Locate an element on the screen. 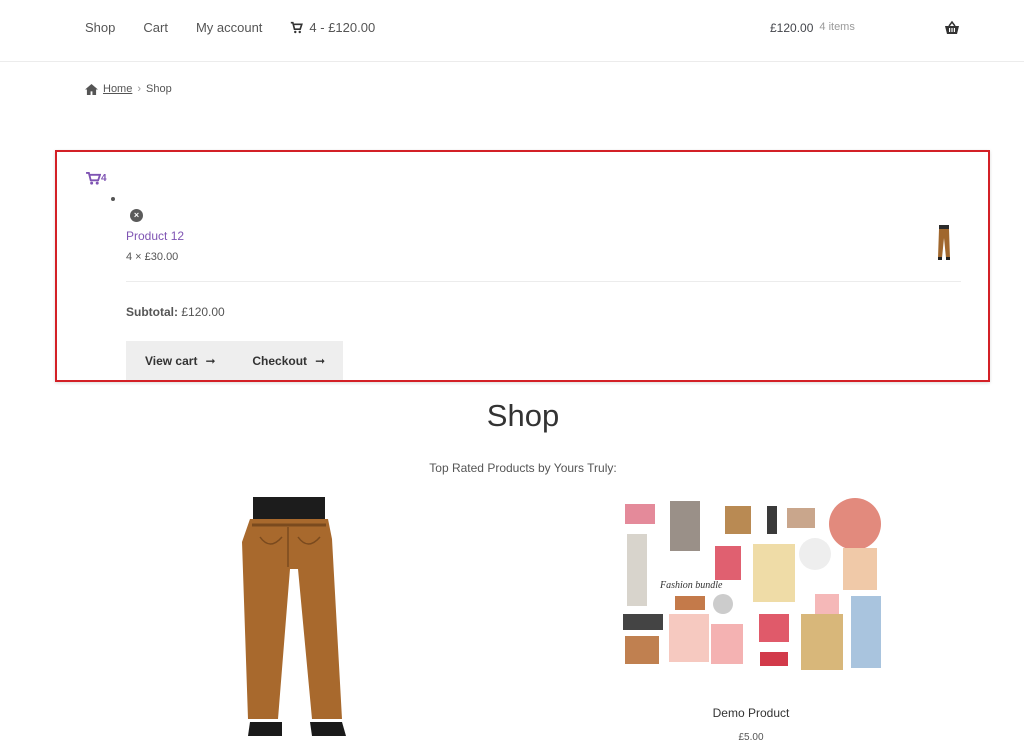 The image size is (1024, 748). product-price: £5.00 is located at coordinates (751, 737).